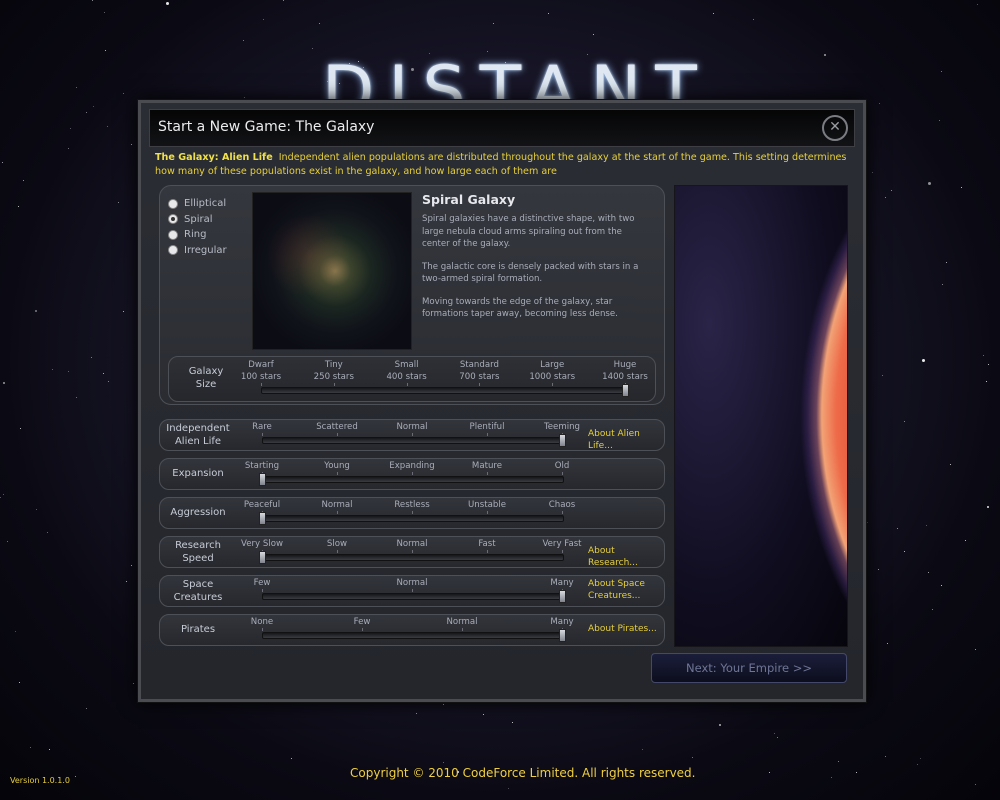  Describe the element at coordinates (262, 466) in the screenshot. I see `slider-tick-label: Starting` at that location.